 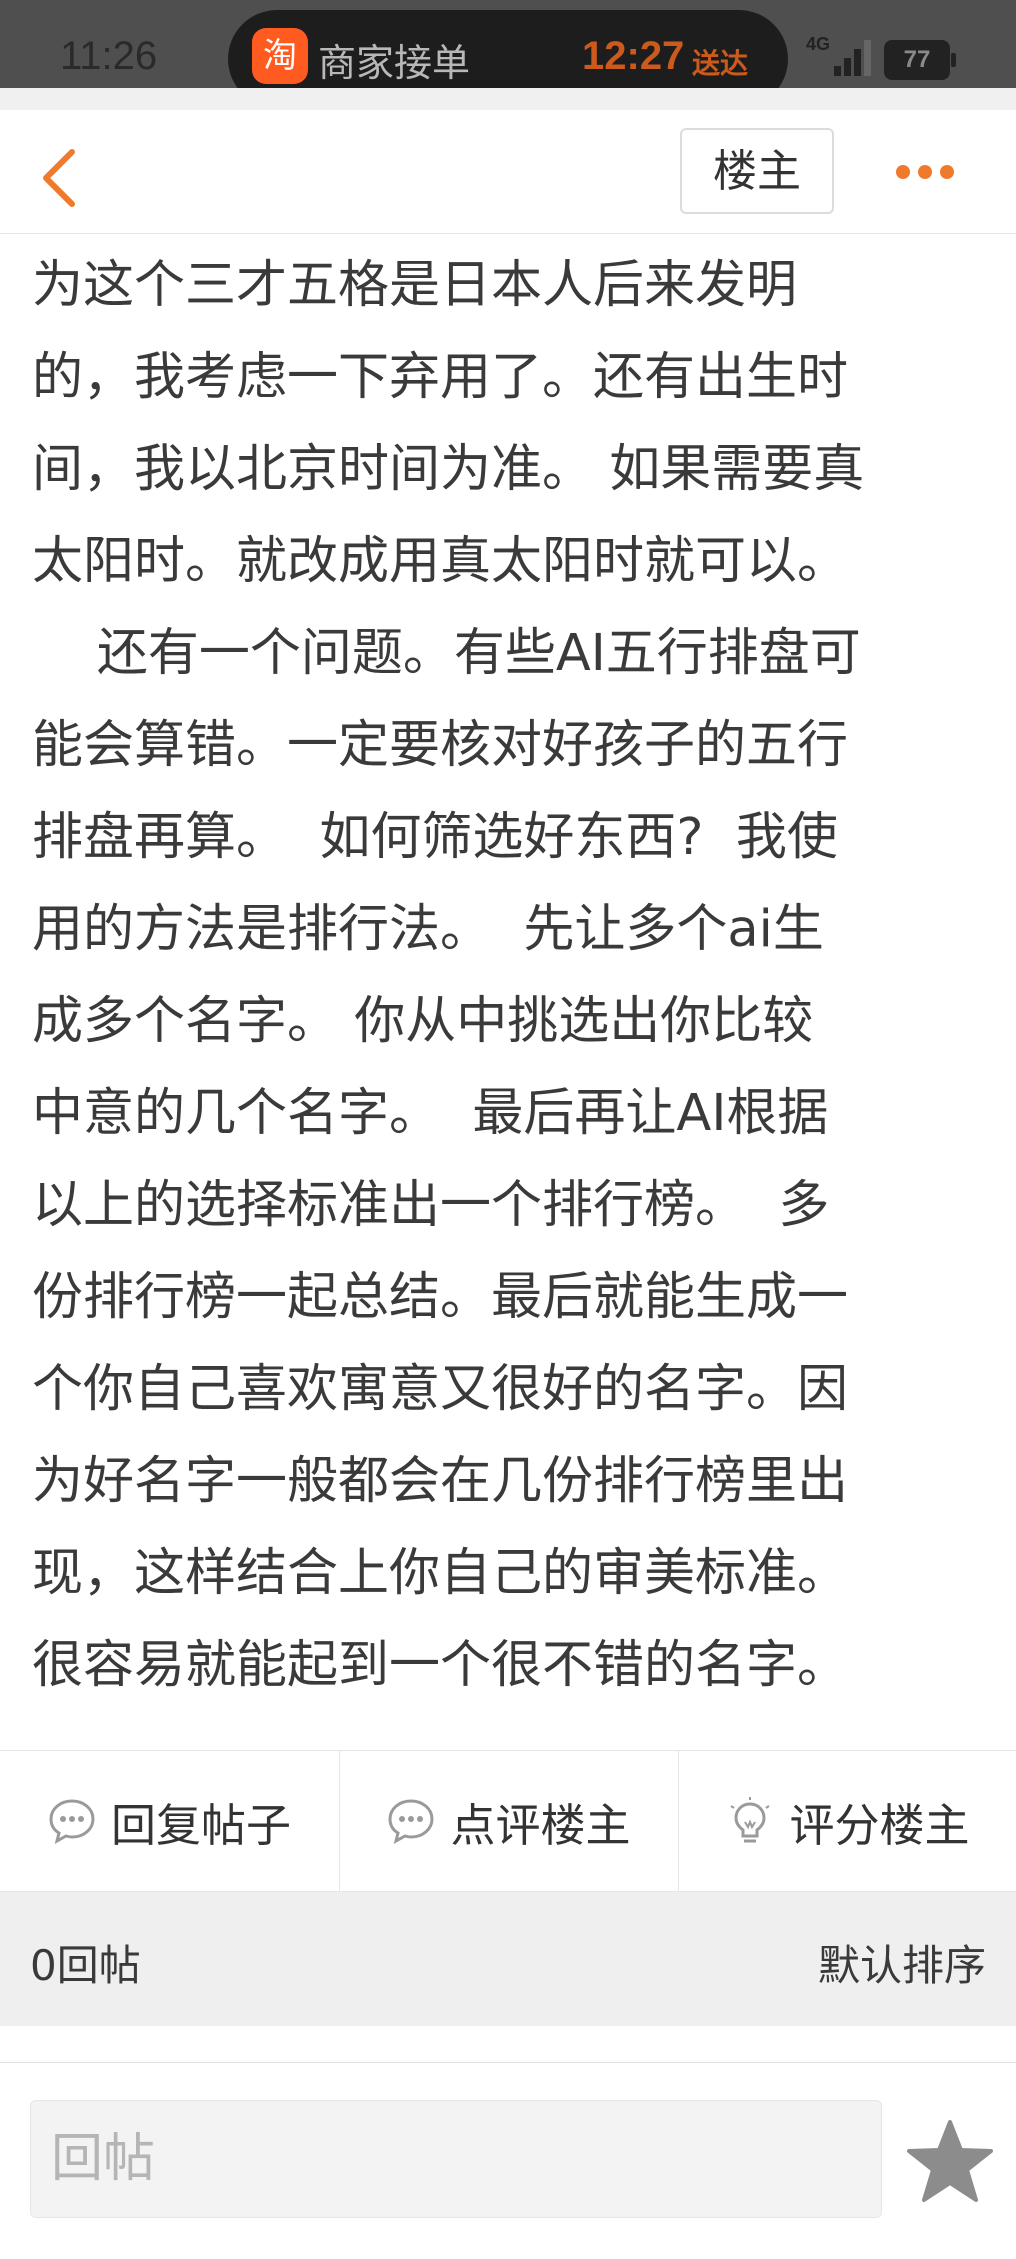 I want to click on live-activity-eta-time: 12:27, so click(x=633, y=56).